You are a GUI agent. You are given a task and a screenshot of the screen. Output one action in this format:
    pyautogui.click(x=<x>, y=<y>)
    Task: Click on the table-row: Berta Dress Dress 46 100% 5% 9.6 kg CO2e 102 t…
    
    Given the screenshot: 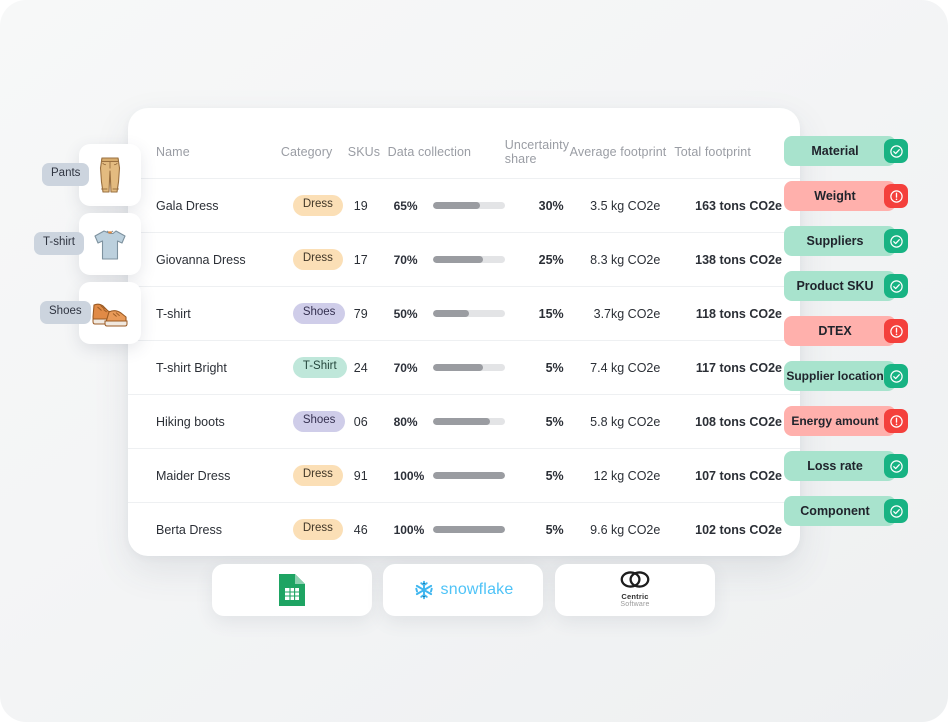 What is the action you would take?
    pyautogui.click(x=464, y=529)
    